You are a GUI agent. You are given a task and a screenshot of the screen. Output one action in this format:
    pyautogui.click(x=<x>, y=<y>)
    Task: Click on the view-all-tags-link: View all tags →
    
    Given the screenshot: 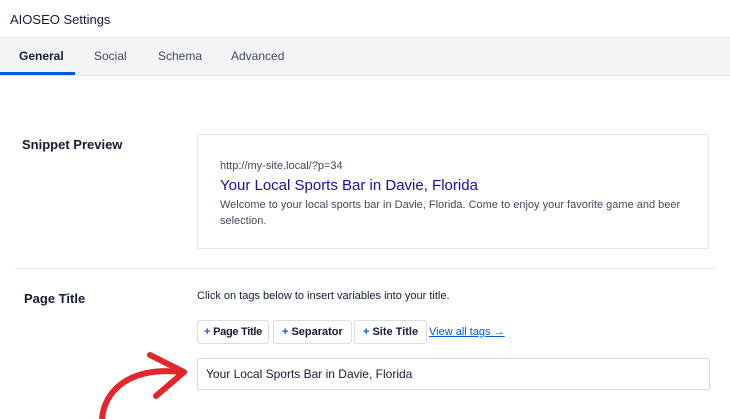 What is the action you would take?
    pyautogui.click(x=467, y=332)
    